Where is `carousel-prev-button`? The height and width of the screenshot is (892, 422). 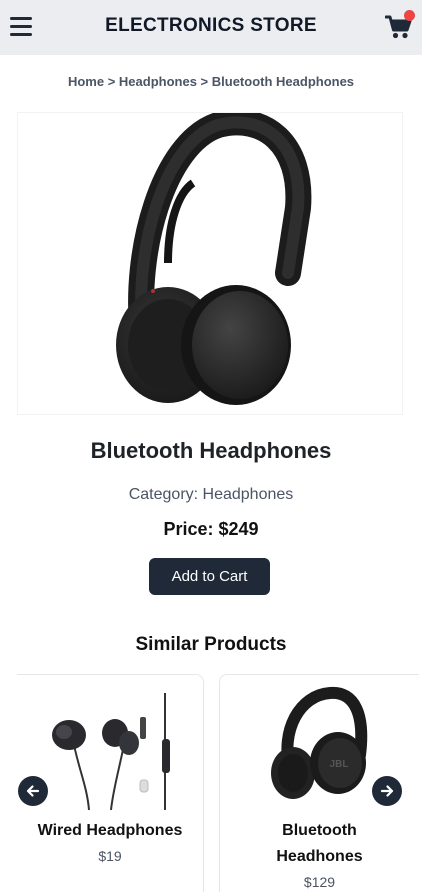 carousel-prev-button is located at coordinates (33, 791).